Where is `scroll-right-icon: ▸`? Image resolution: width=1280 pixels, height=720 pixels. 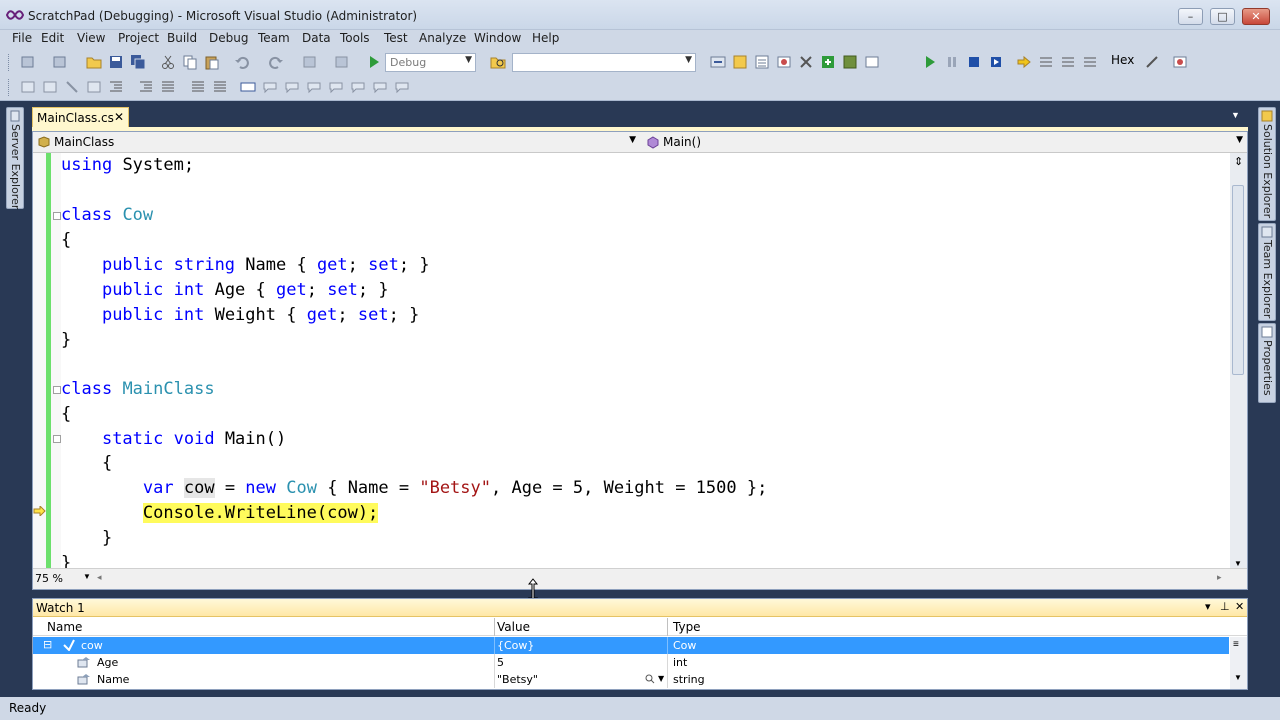
scroll-right-icon: ▸ is located at coordinates (1219, 577).